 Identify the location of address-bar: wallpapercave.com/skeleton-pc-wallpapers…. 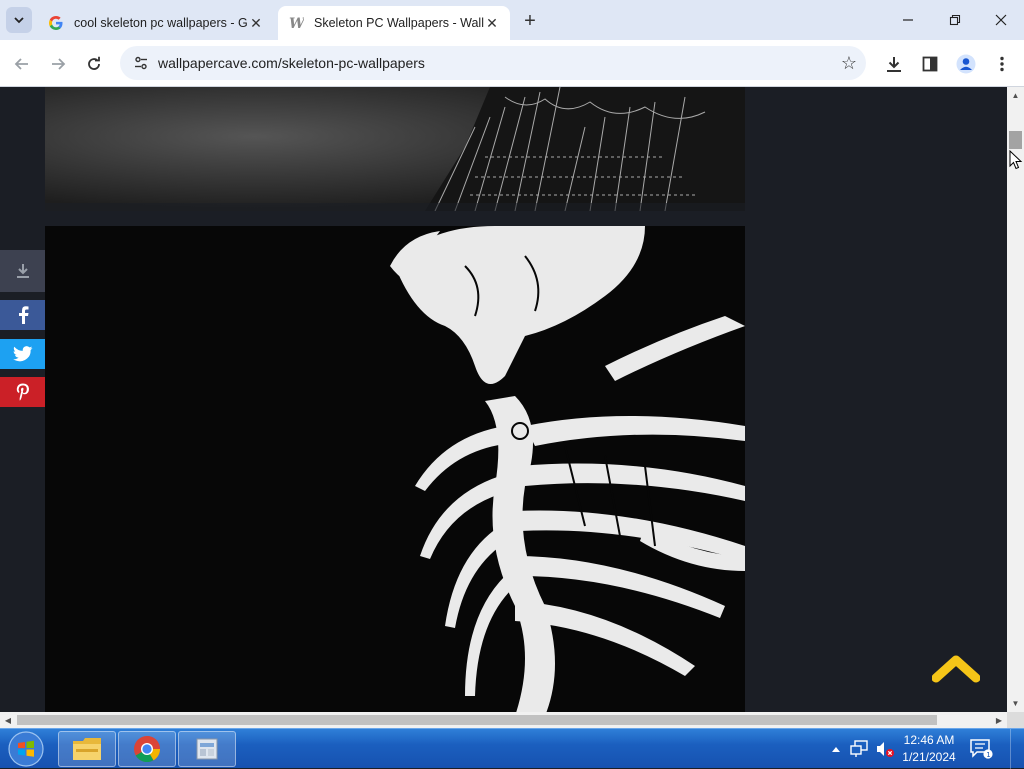
(493, 63).